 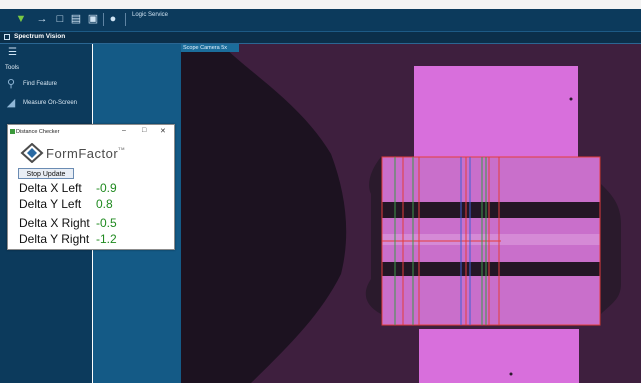 What do you see at coordinates (76, 19) in the screenshot?
I see `open-file-icon: ▤` at bounding box center [76, 19].